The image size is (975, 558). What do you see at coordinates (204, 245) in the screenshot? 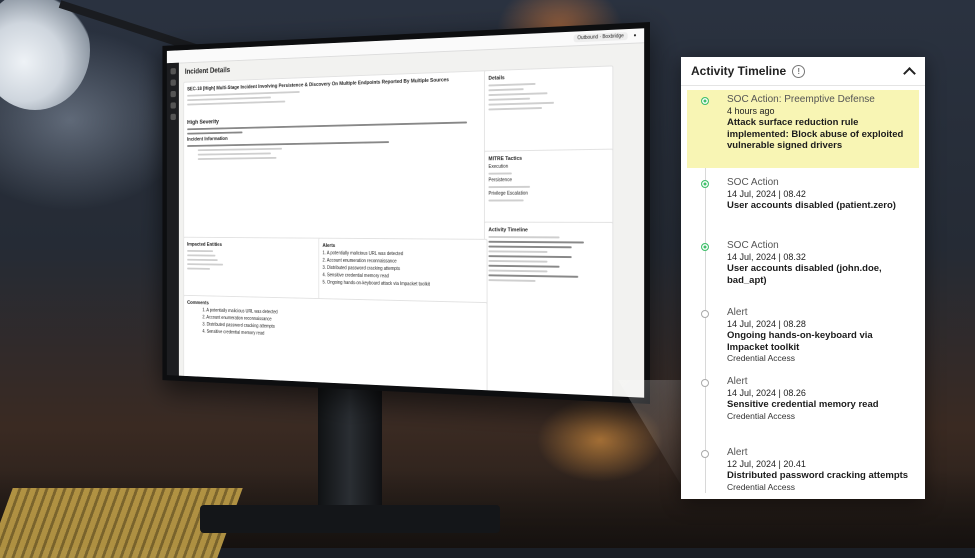
I see `impacted-heading: Impacted Entities` at bounding box center [204, 245].